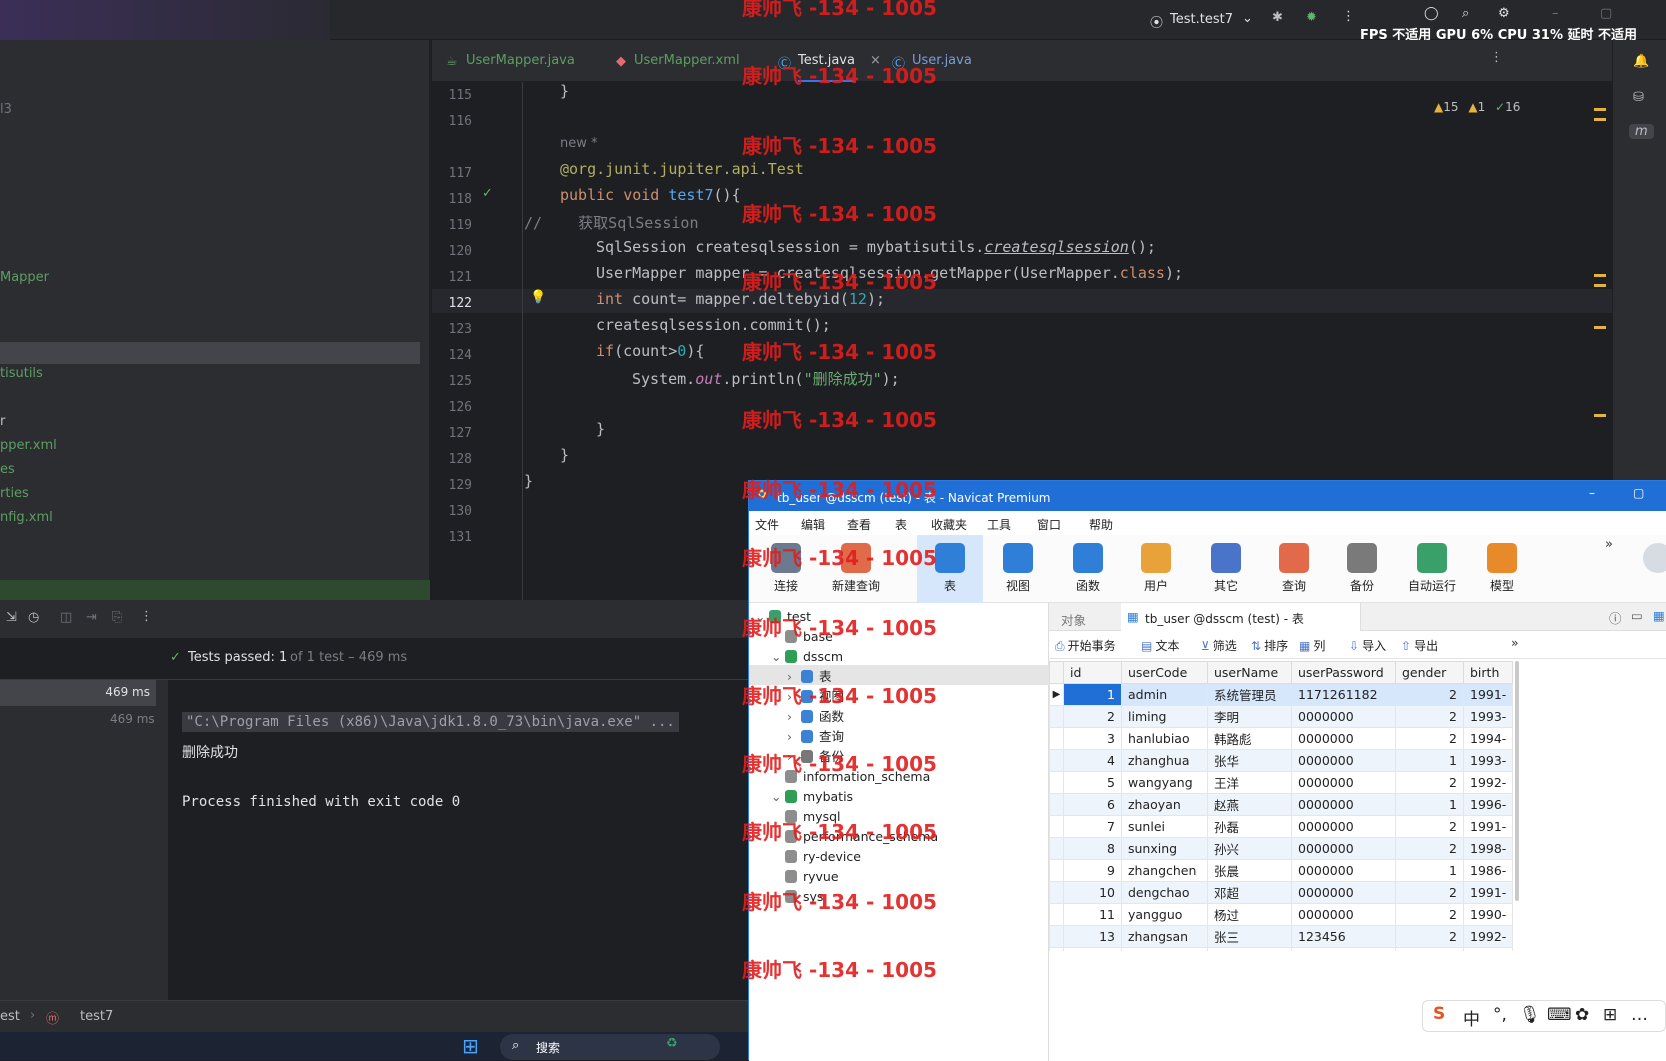 Image resolution: width=1666 pixels, height=1061 pixels. Describe the element at coordinates (165, 20) in the screenshot. I see `project-widget` at that location.